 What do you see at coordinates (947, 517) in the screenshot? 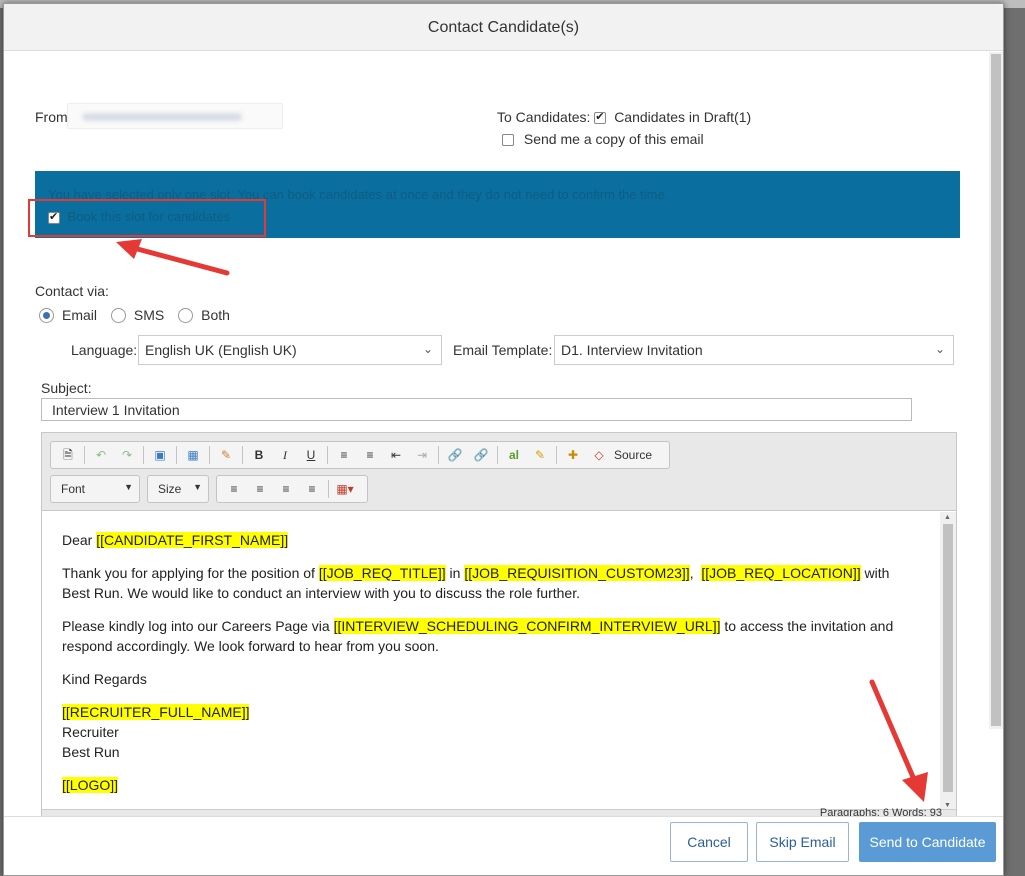
I see `scroll-up-icon: ▲` at bounding box center [947, 517].